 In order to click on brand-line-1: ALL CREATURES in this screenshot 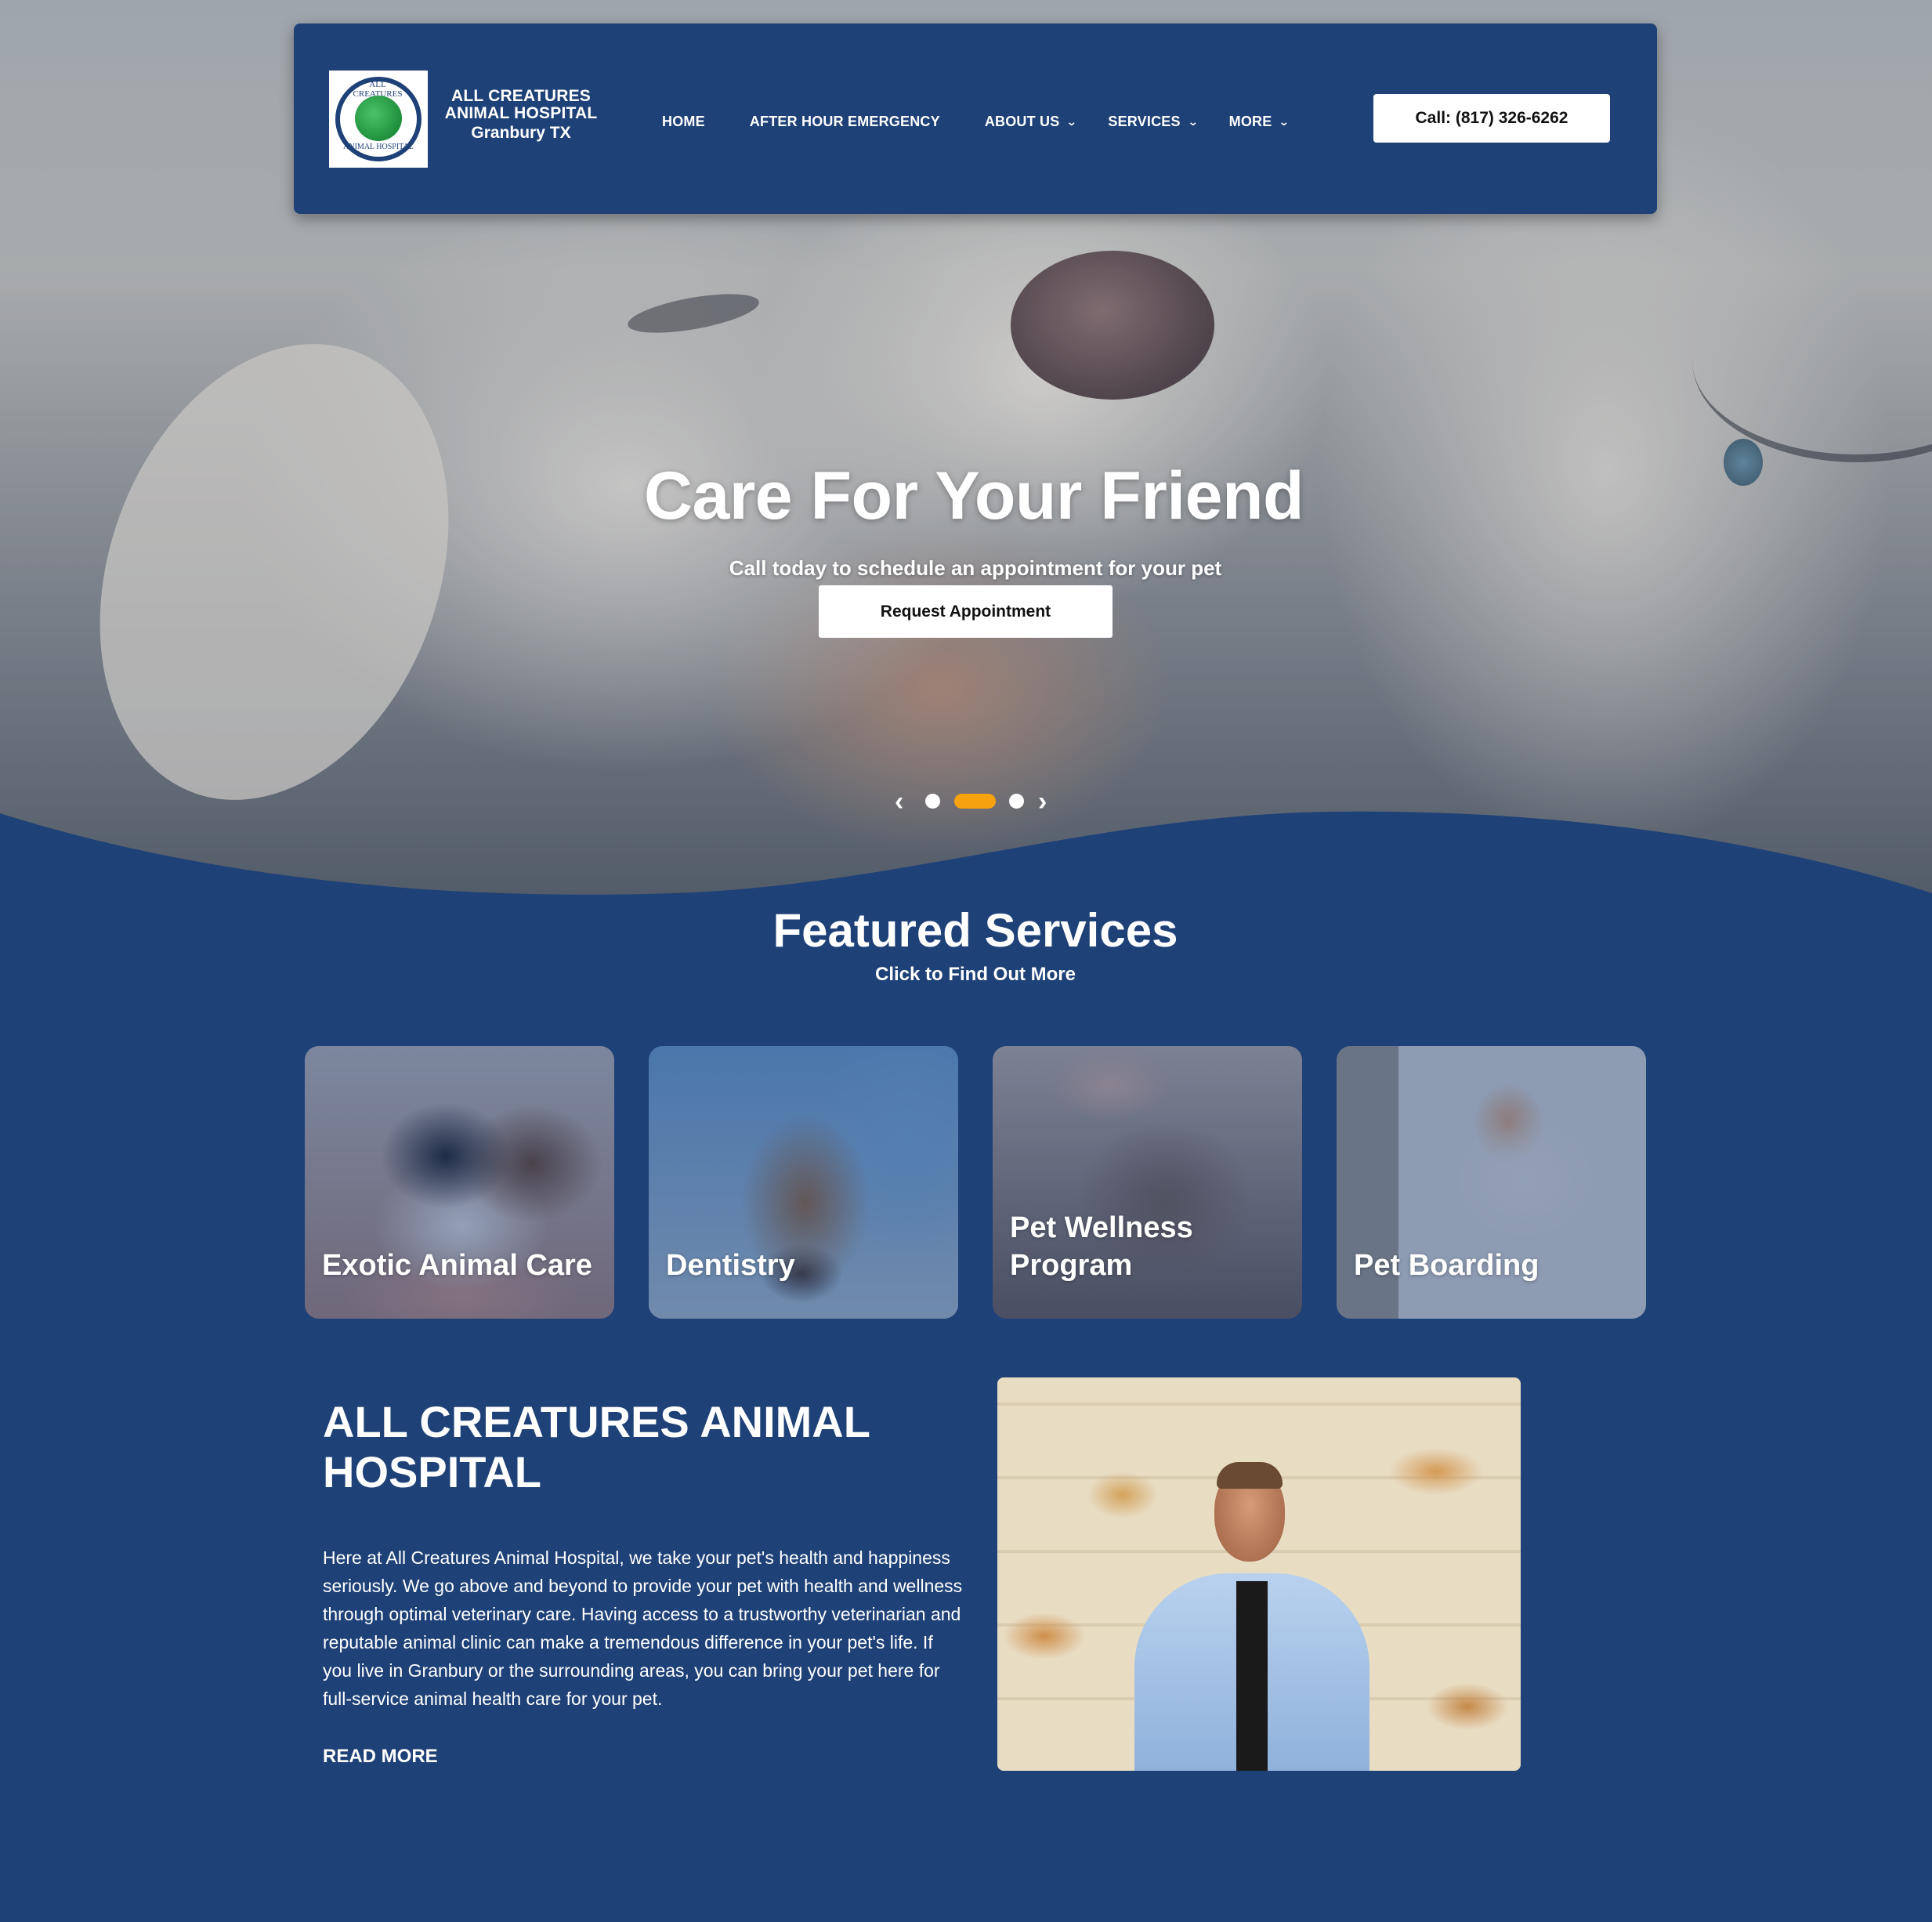, I will do `click(521, 96)`.